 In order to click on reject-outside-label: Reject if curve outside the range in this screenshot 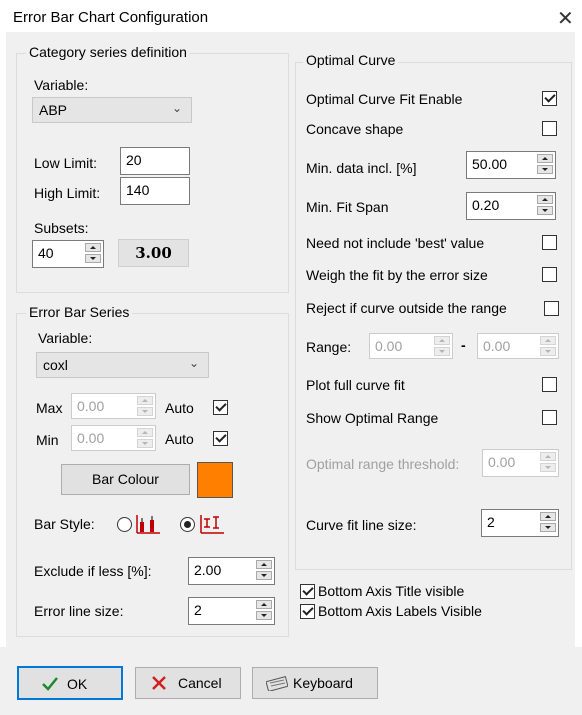, I will do `click(406, 308)`.